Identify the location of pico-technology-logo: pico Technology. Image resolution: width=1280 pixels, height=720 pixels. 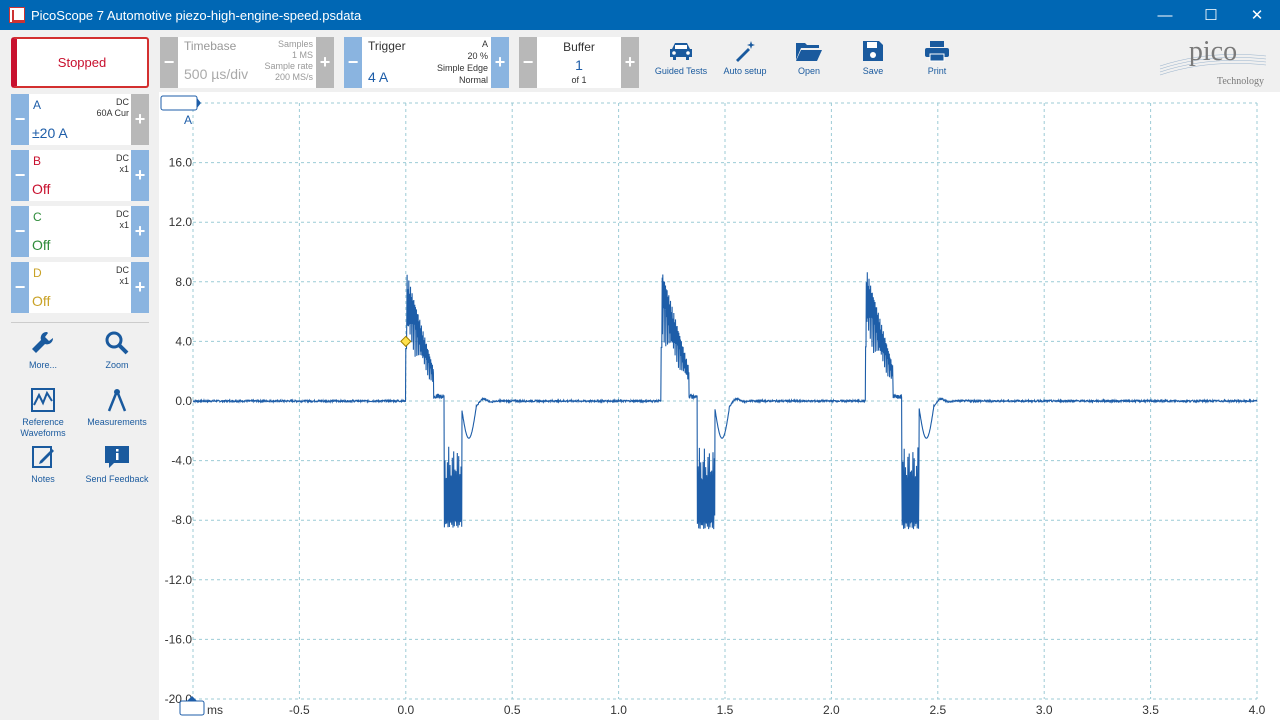
(1213, 62).